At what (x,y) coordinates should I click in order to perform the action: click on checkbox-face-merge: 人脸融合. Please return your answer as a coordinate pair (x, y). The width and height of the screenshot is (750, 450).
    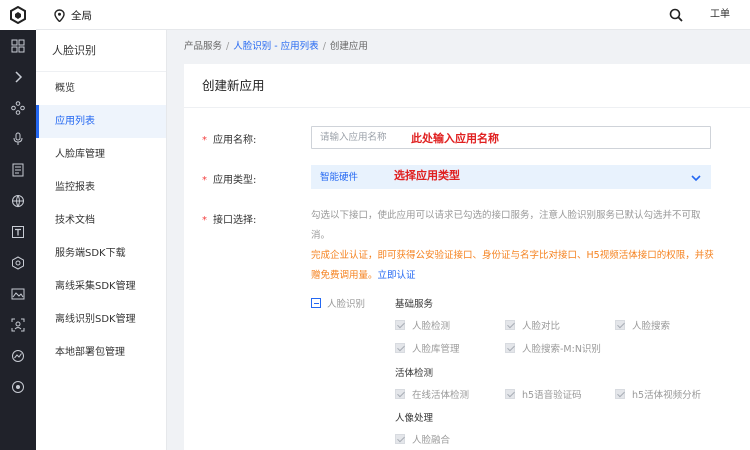
    Looking at the image, I should click on (422, 439).